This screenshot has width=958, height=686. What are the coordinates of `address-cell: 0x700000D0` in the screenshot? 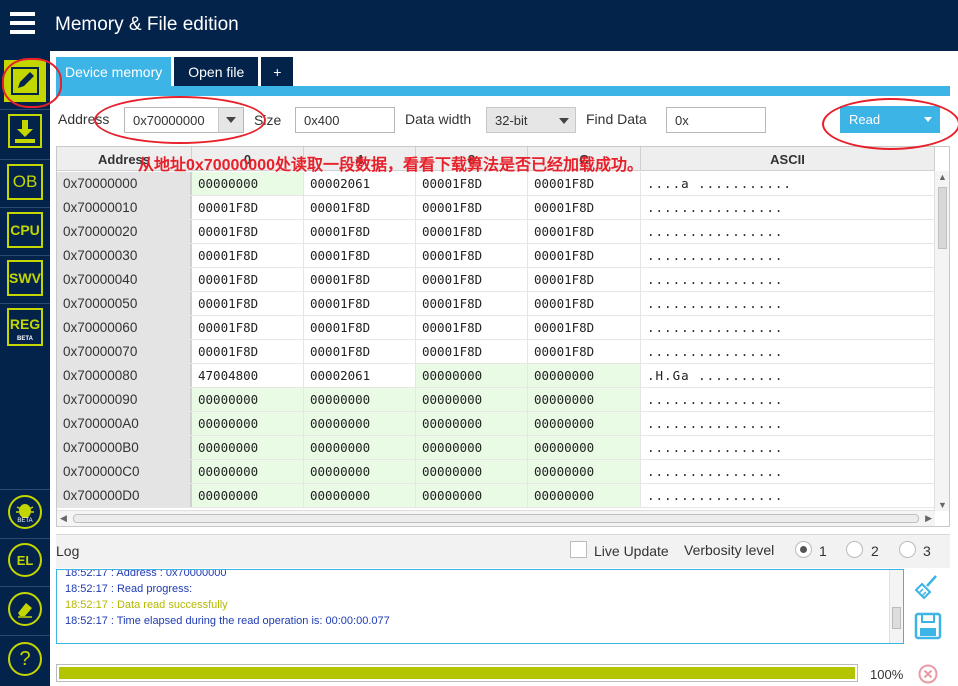 It's located at (124, 495).